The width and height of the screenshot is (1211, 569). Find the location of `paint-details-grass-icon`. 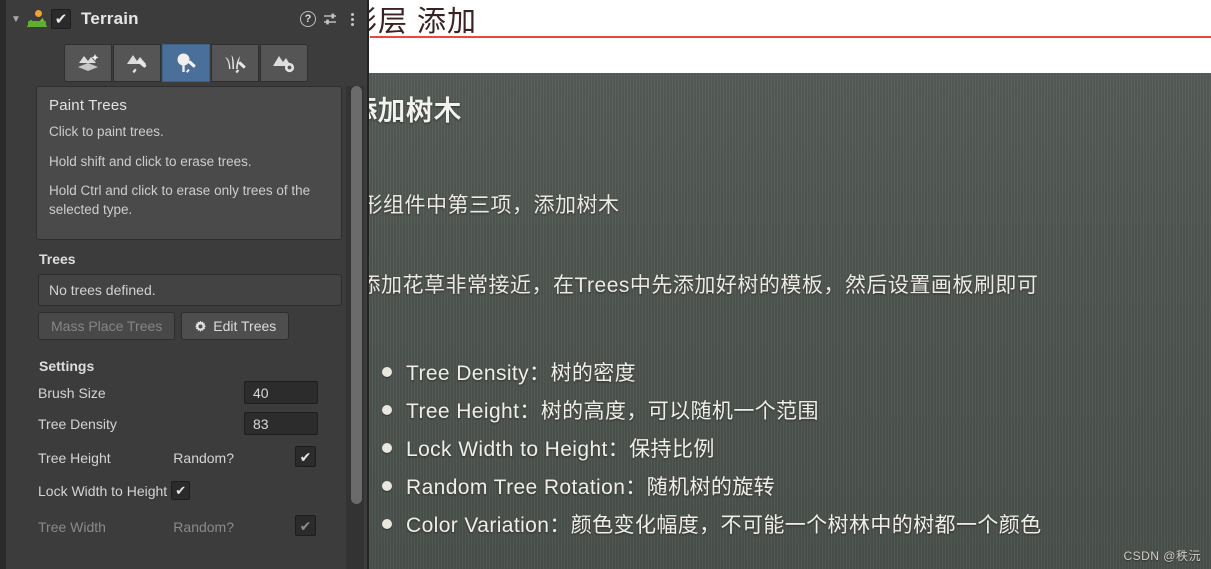

paint-details-grass-icon is located at coordinates (235, 64).